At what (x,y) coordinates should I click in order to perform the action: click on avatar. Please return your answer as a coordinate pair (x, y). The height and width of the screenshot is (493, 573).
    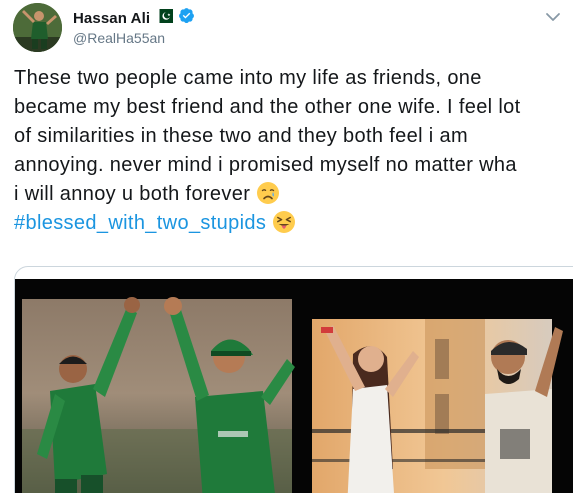
    Looking at the image, I should click on (37, 27).